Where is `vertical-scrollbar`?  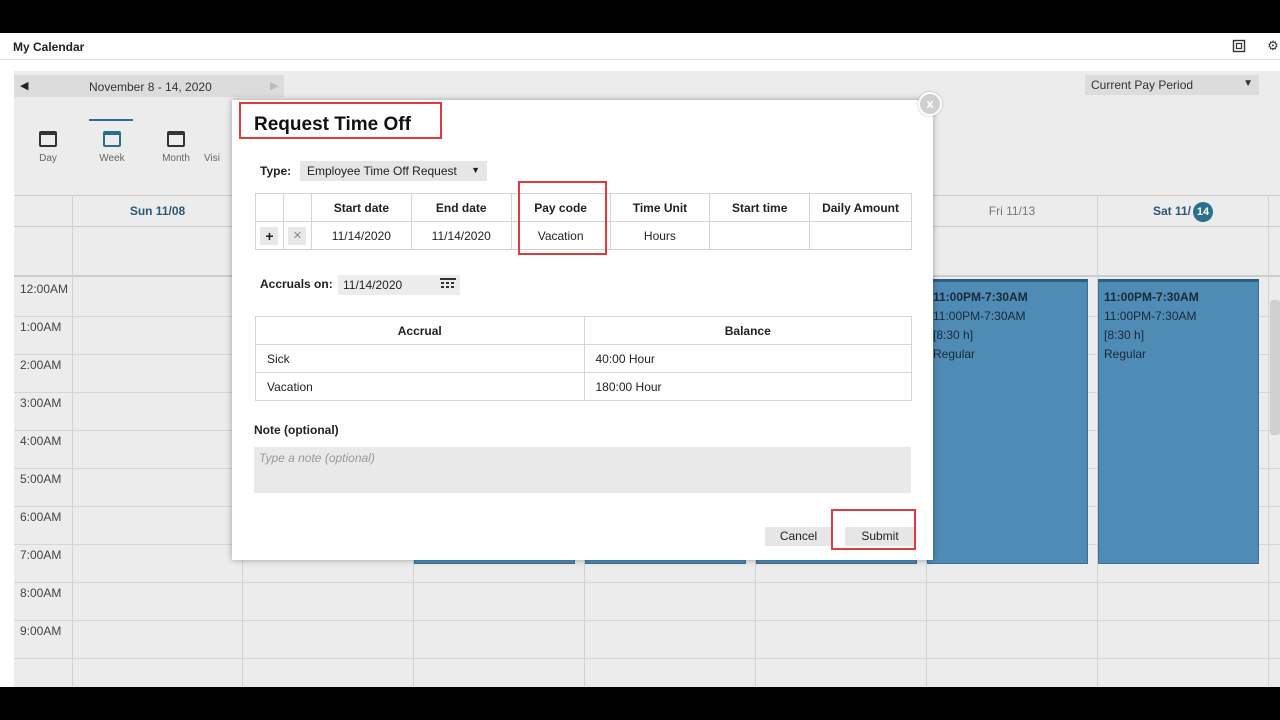
vertical-scrollbar is located at coordinates (1275, 367).